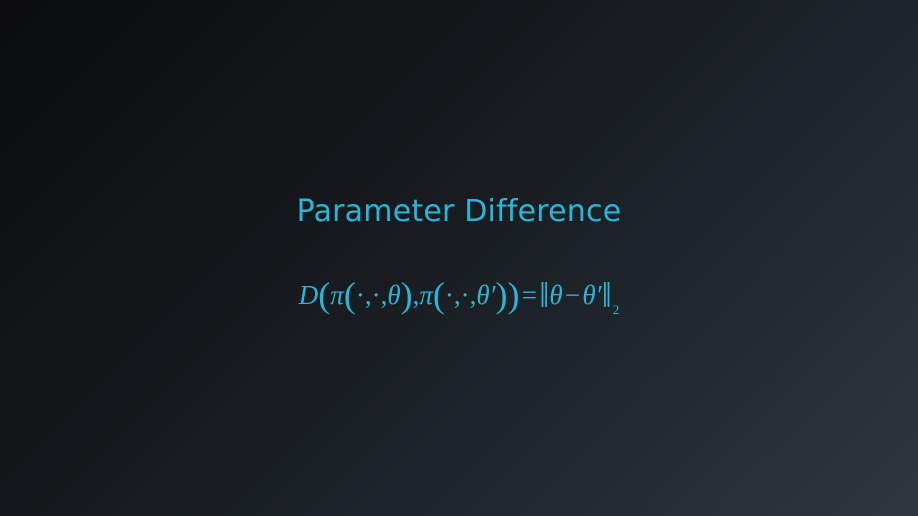  Describe the element at coordinates (507, 295) in the screenshot. I see `formula-close-paren: ))` at that location.